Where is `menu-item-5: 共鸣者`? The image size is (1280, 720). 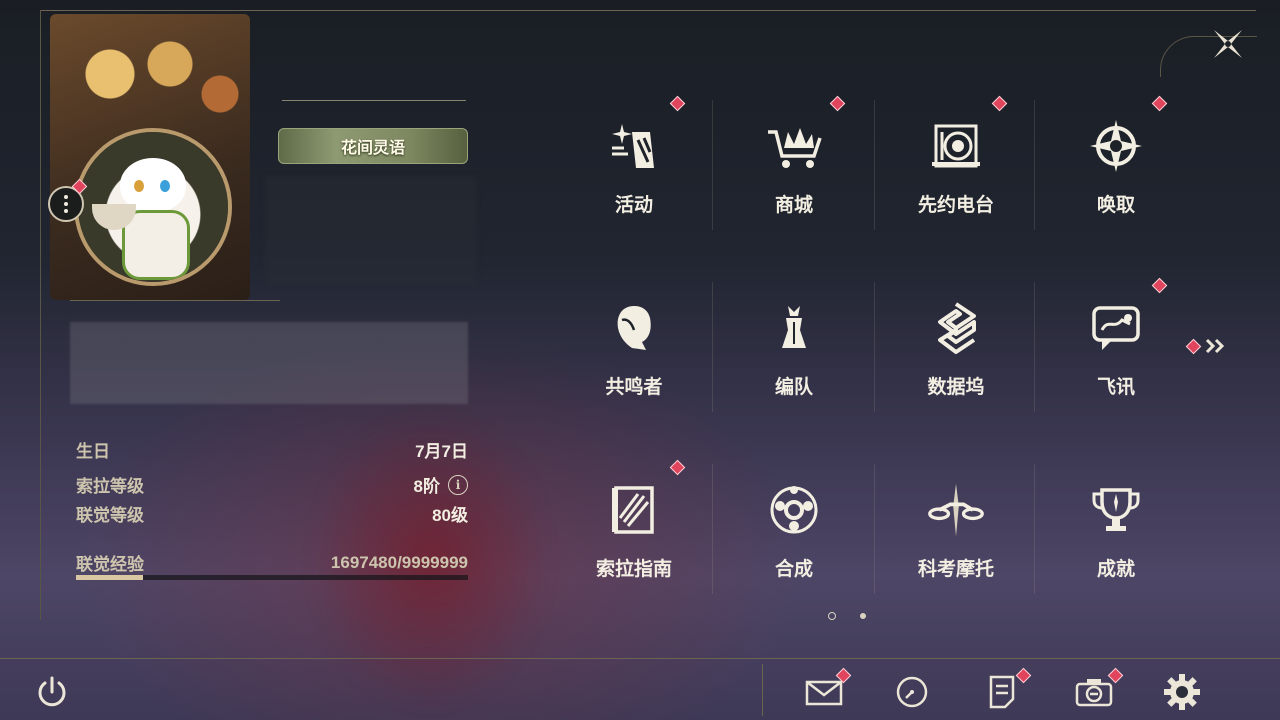 menu-item-5: 共鸣者 is located at coordinates (634, 348).